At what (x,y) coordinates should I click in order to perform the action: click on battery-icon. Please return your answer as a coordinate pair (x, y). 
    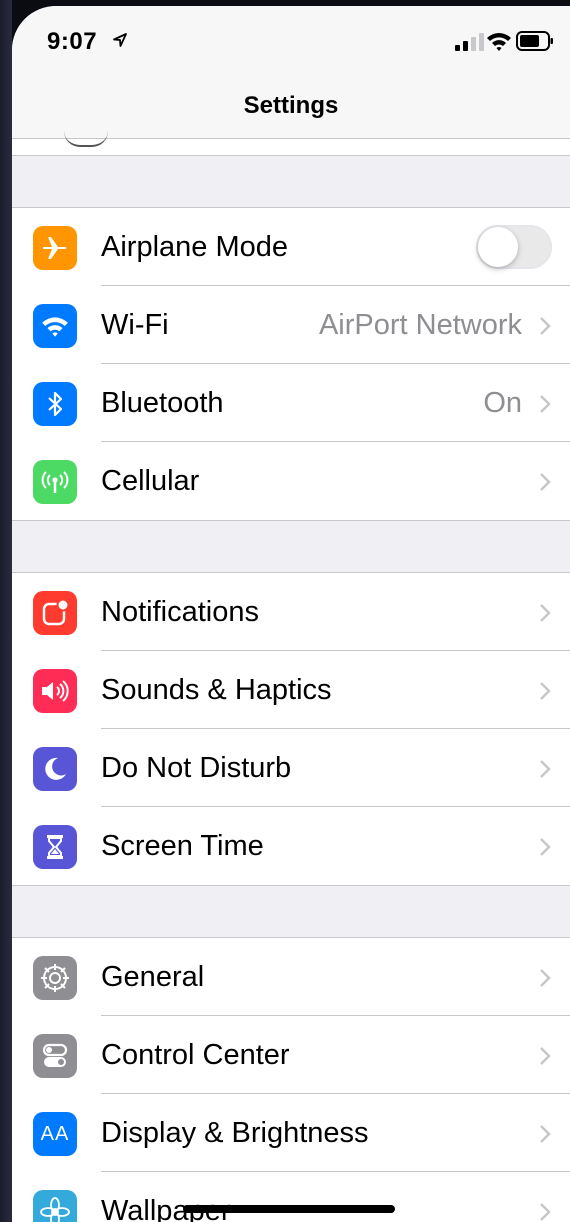
    Looking at the image, I should click on (534, 41).